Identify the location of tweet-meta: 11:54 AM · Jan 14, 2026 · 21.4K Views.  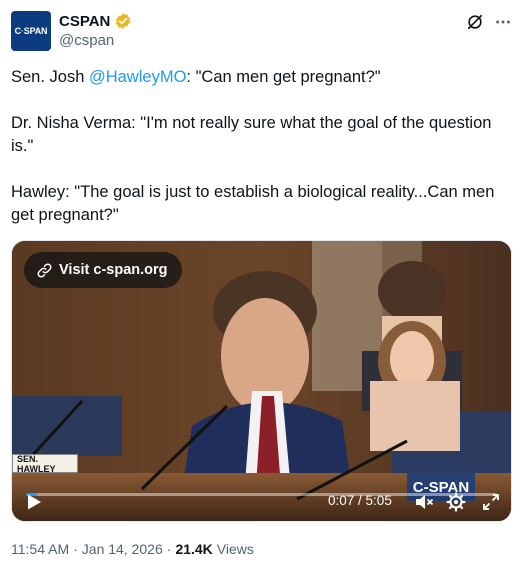
(132, 549).